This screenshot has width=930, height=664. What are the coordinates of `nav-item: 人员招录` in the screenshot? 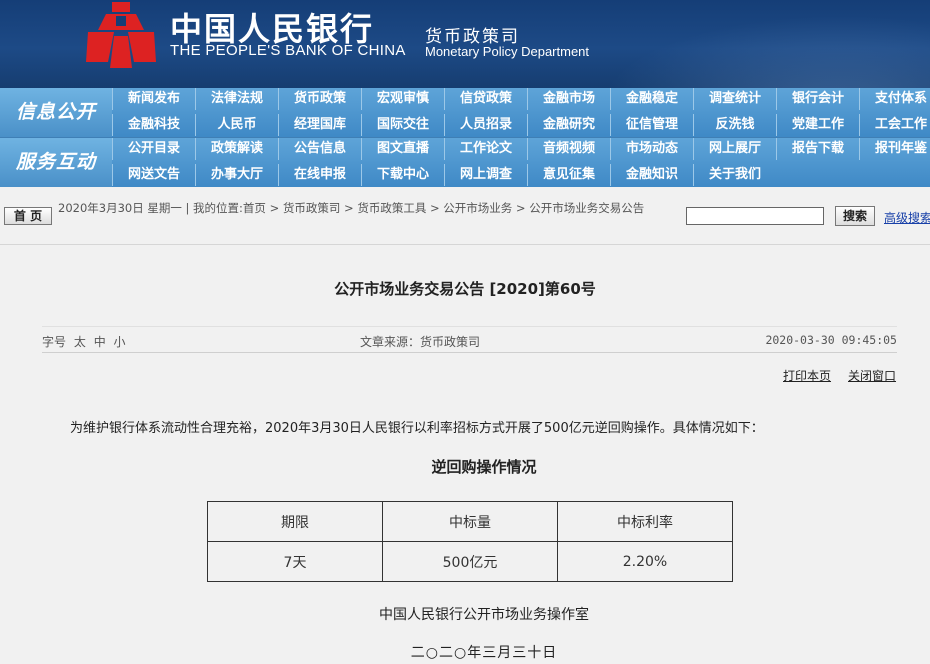 It's located at (485, 125).